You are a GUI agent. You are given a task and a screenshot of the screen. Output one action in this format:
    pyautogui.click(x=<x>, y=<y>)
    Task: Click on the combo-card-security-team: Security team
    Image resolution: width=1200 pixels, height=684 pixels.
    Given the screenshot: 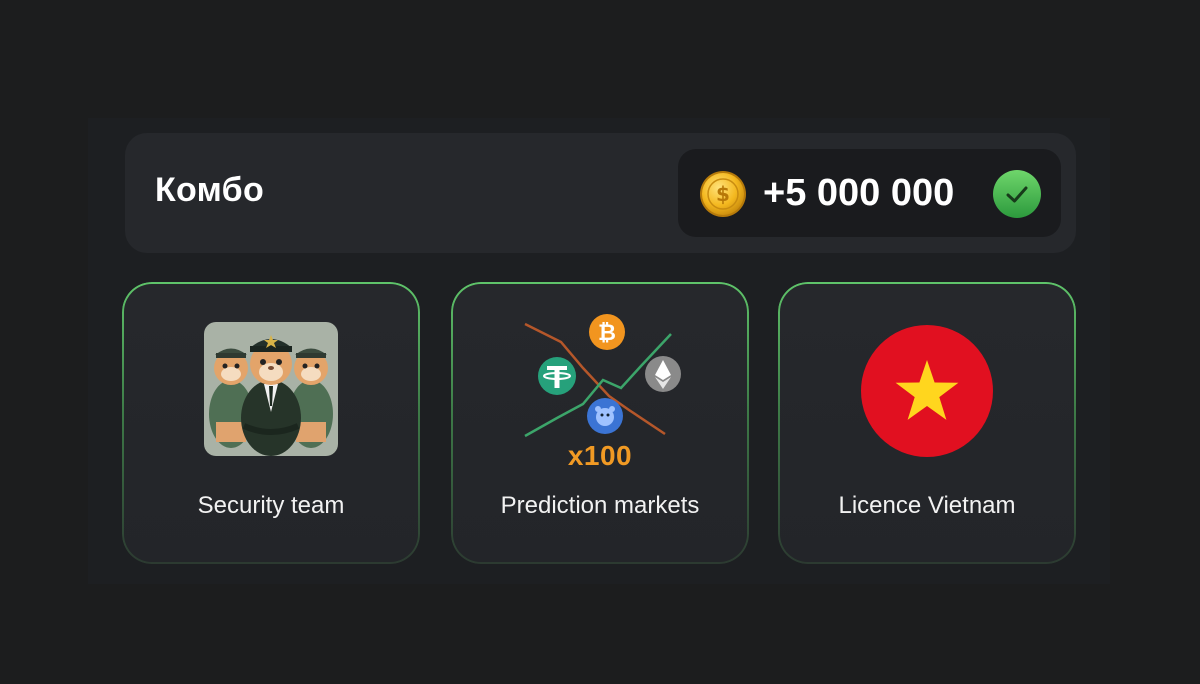 What is the action you would take?
    pyautogui.click(x=271, y=423)
    